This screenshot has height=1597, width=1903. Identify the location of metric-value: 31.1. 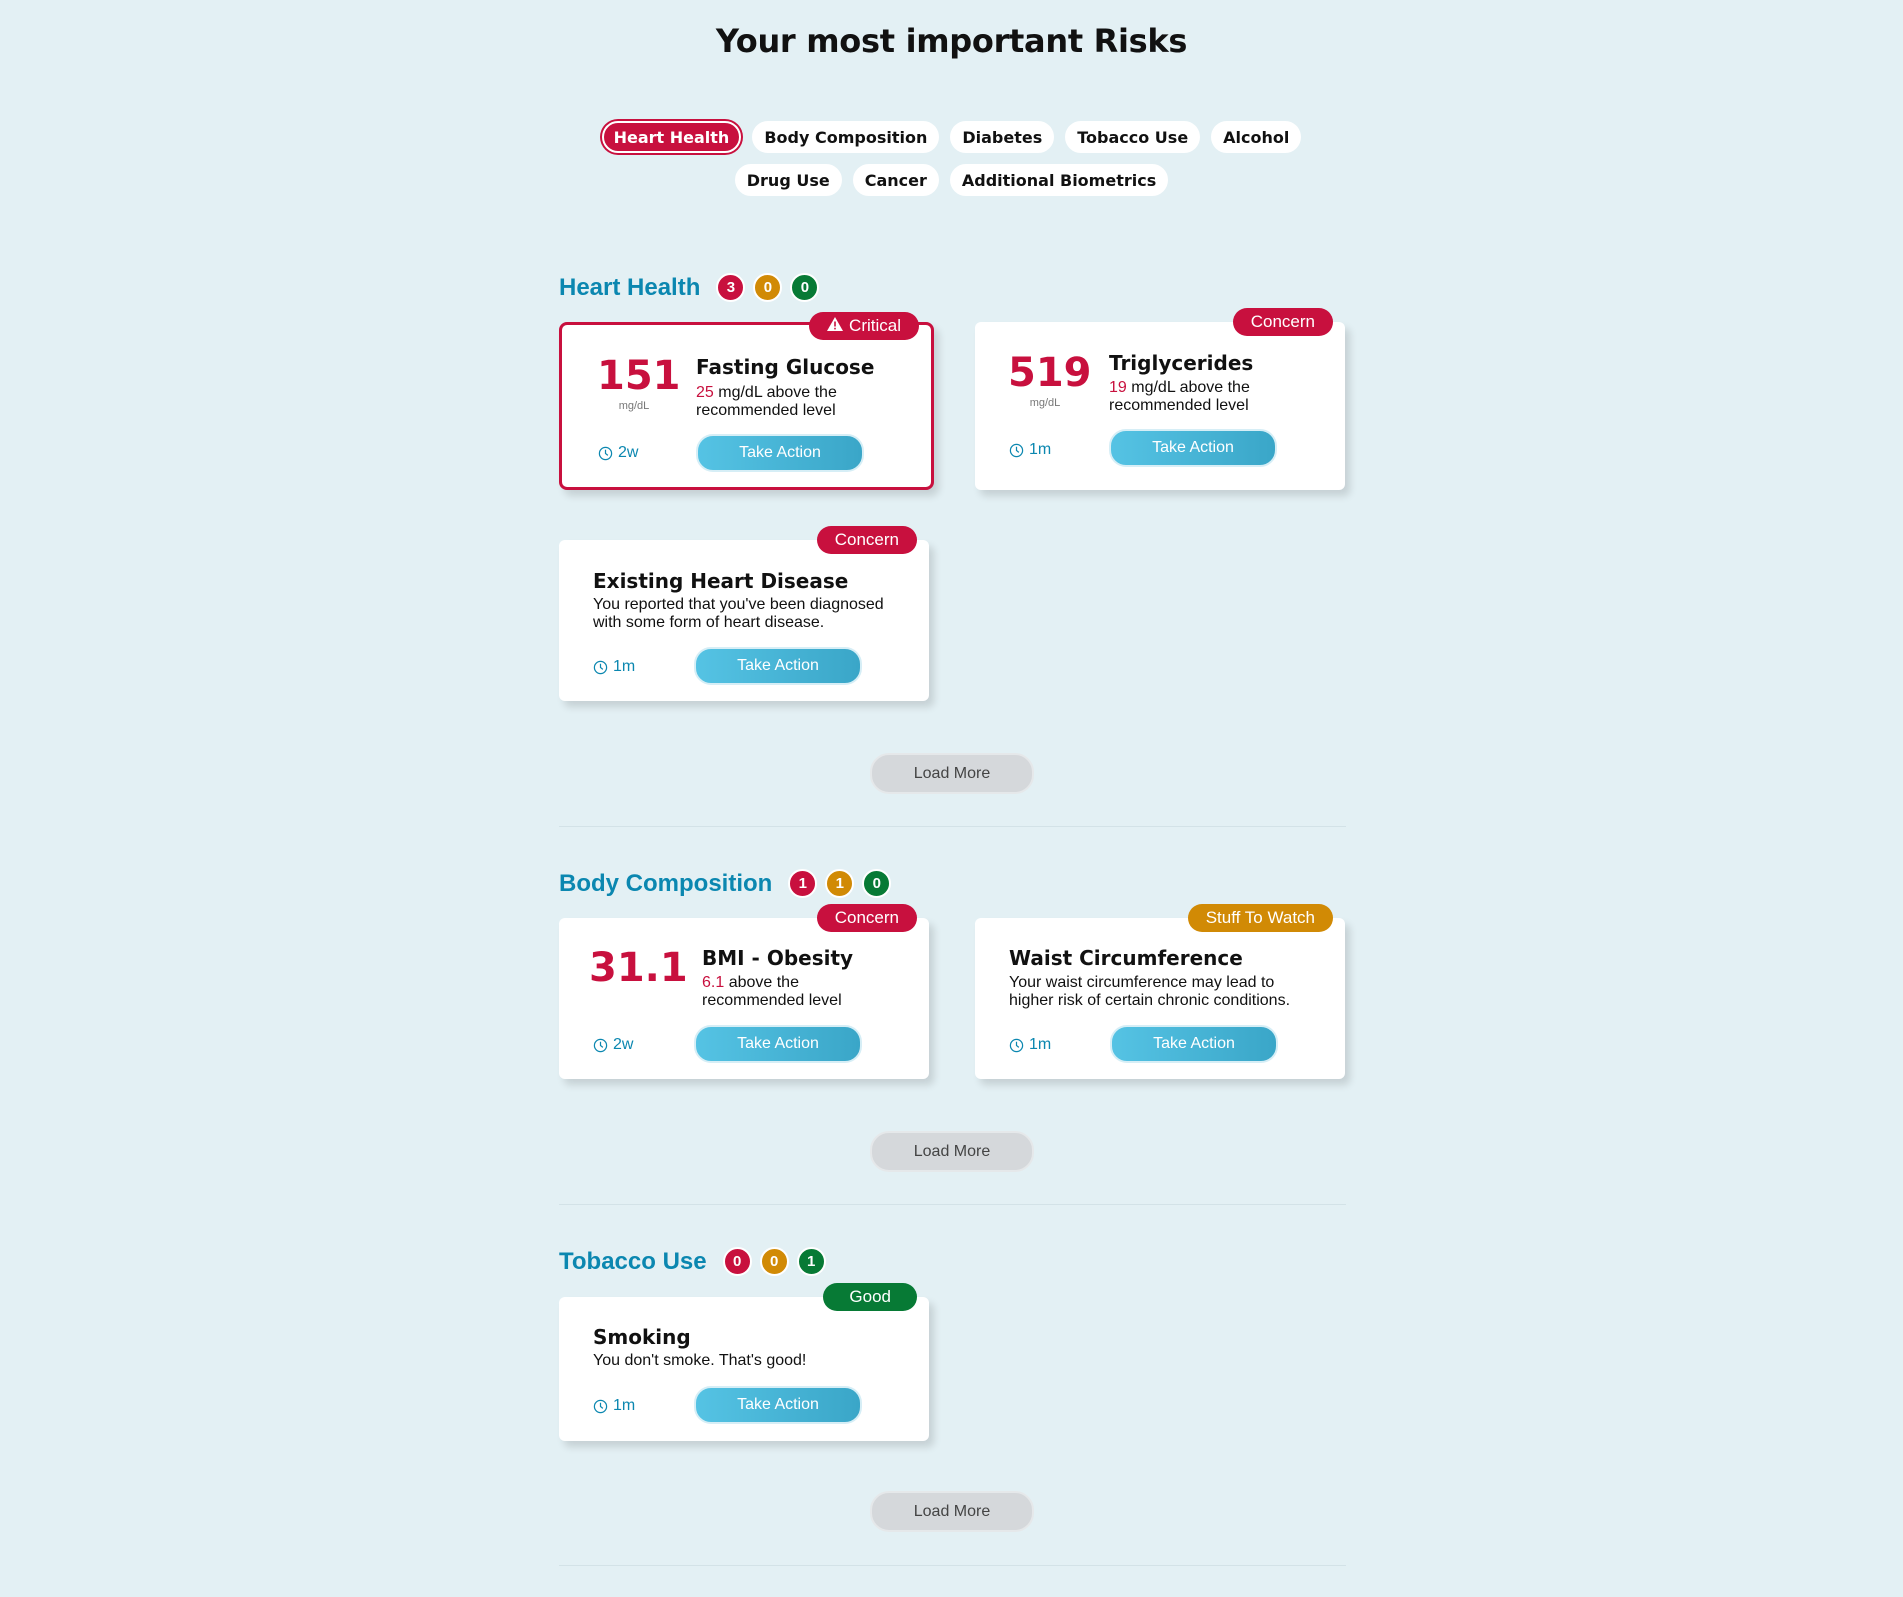
(638, 968).